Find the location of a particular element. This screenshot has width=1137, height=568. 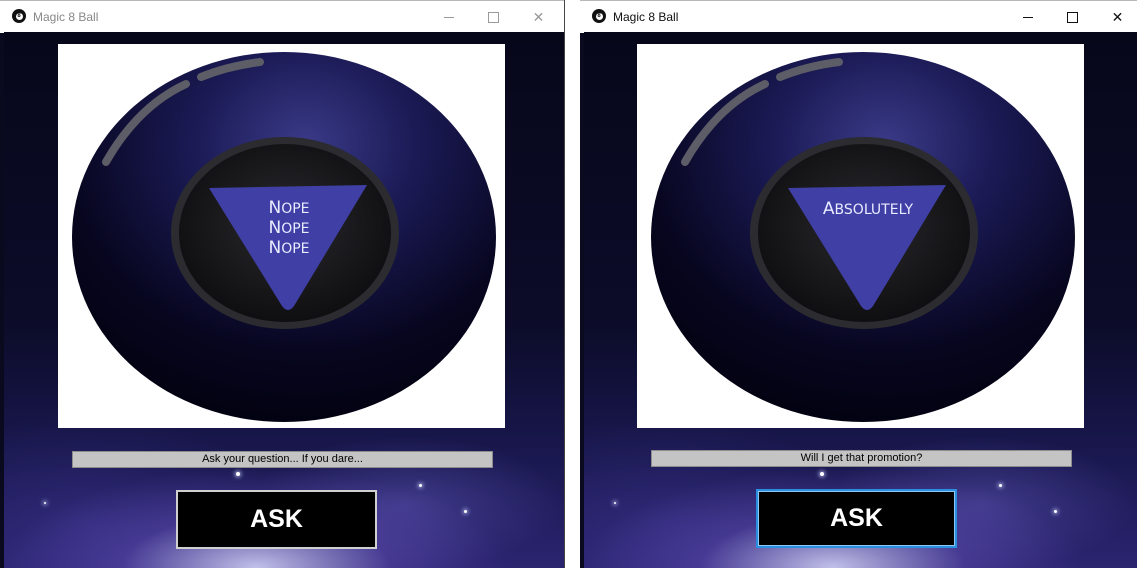

answer-line: ABSOLUTELY is located at coordinates (868, 209).